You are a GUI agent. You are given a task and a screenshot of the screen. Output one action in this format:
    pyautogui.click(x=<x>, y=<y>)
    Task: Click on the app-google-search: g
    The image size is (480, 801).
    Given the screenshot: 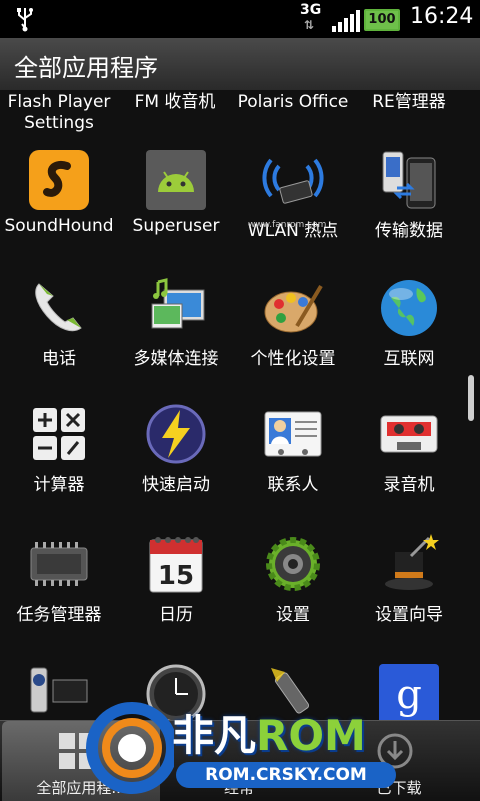 What is the action you would take?
    pyautogui.click(x=409, y=691)
    